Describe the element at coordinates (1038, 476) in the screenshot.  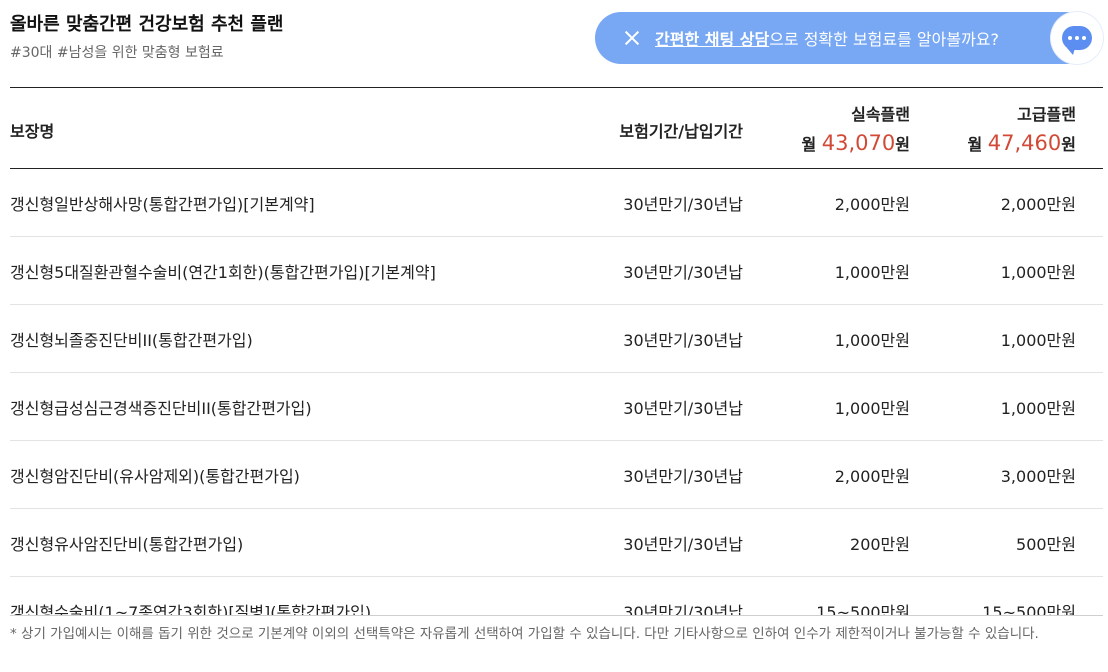
I see `coverage-premium-amount: 3,000만원` at that location.